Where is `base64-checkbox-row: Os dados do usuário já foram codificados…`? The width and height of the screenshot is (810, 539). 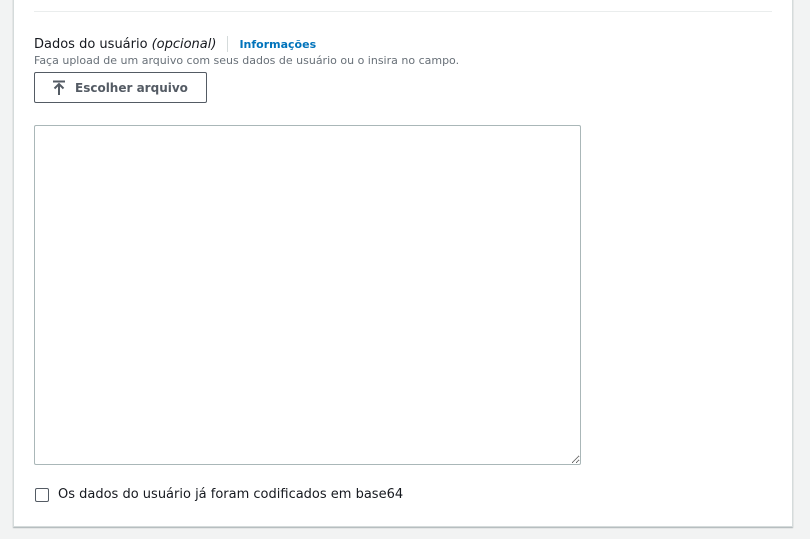 base64-checkbox-row: Os dados do usuário já foram codificados… is located at coordinates (219, 494).